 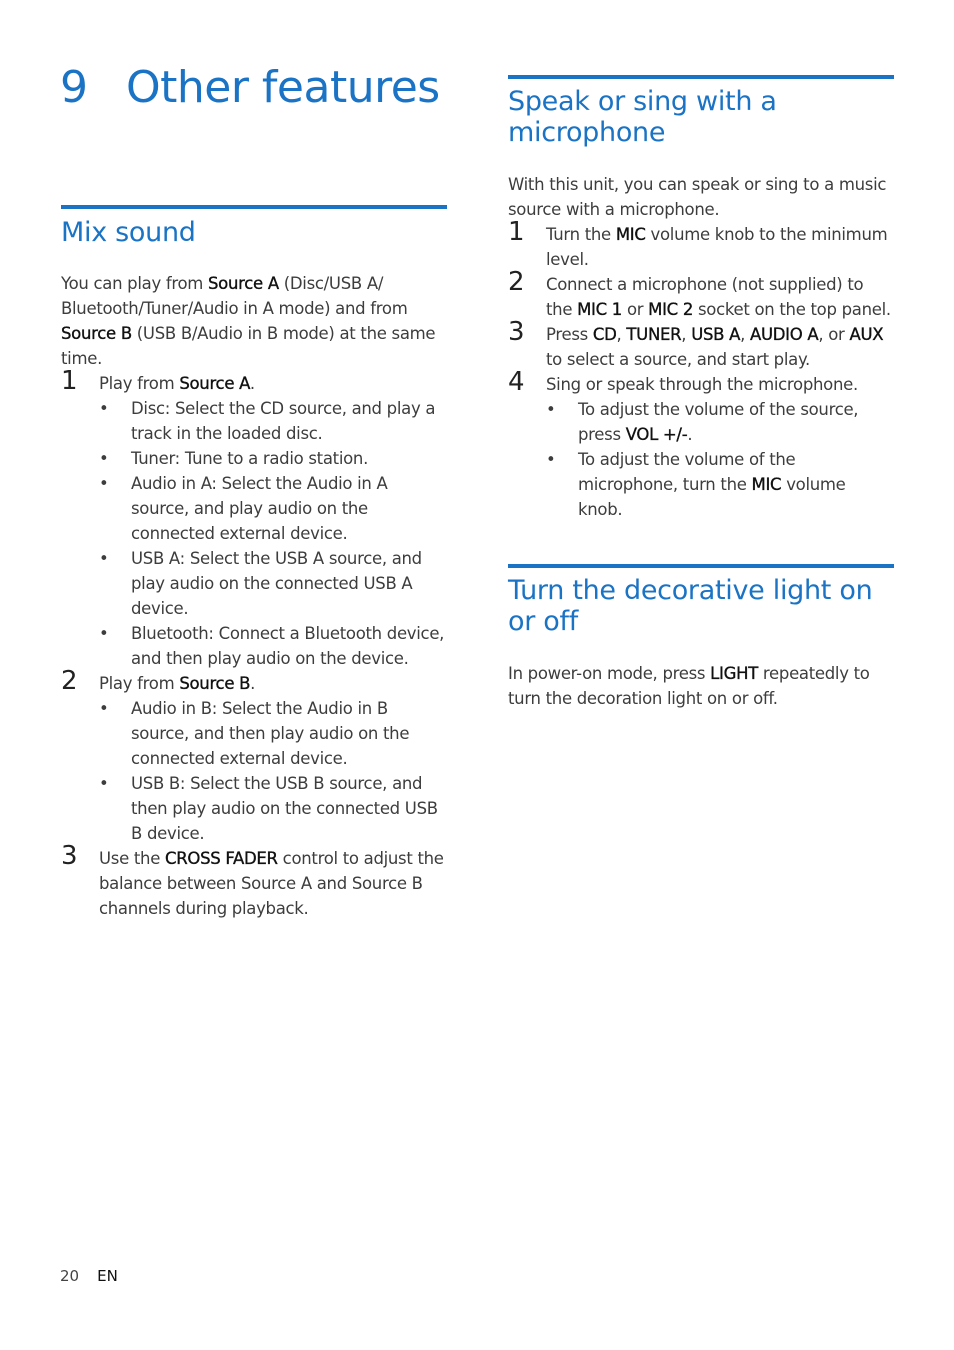 What do you see at coordinates (273, 683) in the screenshot?
I see `step-text: Play from Source B.` at bounding box center [273, 683].